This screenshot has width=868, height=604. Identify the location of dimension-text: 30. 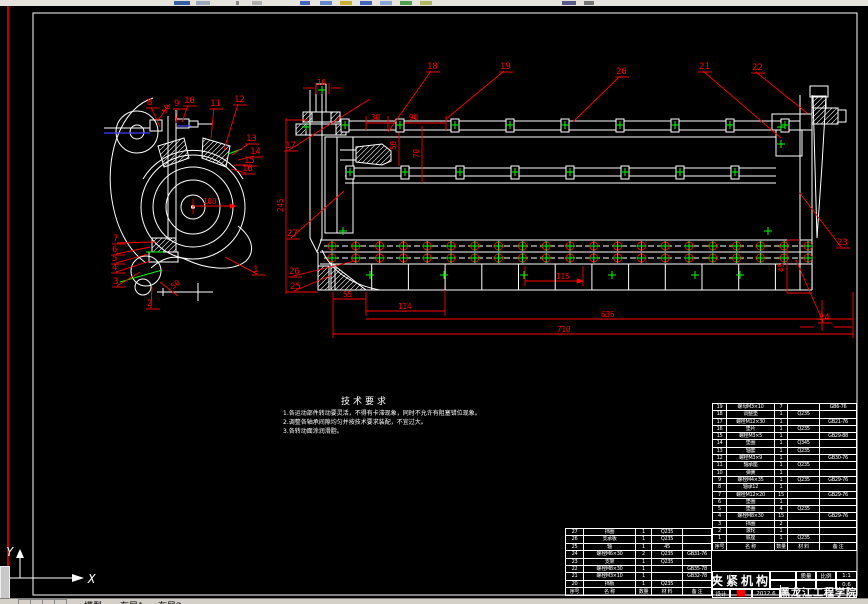
(376, 117).